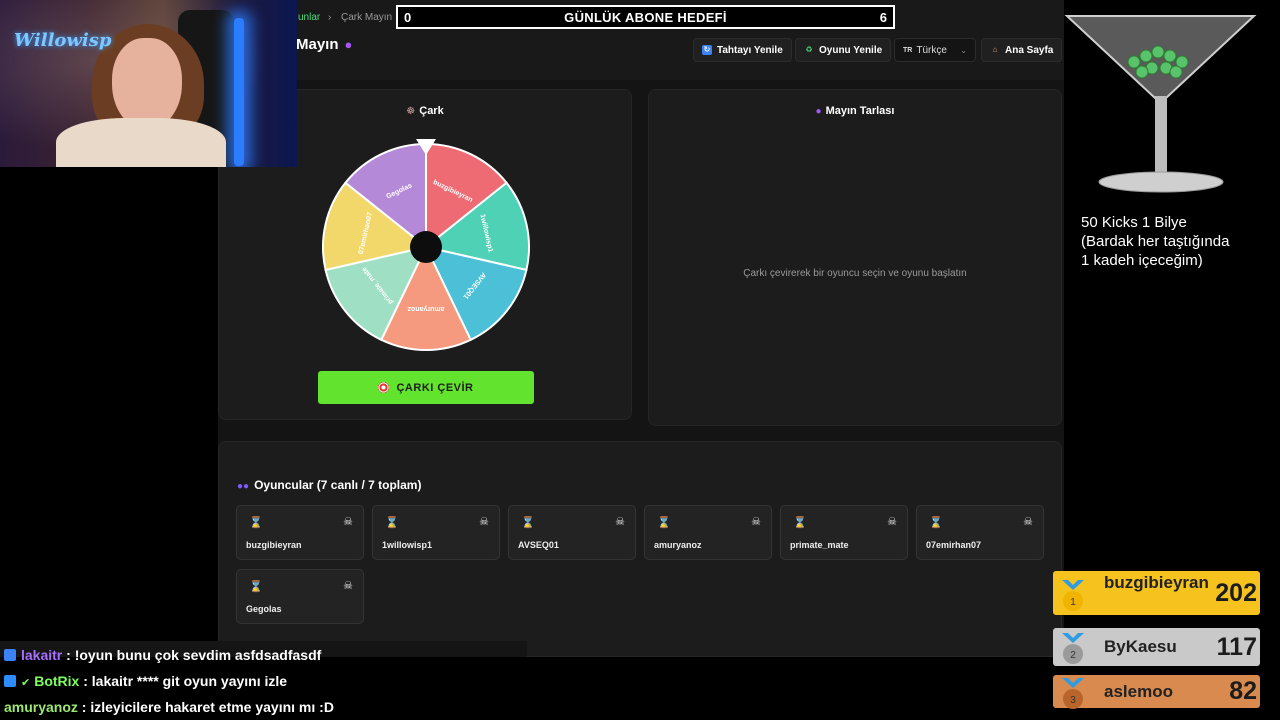 The height and width of the screenshot is (720, 1280). I want to click on goal-title: GÜNLÜK ABONE HEDEFİ, so click(645, 17).